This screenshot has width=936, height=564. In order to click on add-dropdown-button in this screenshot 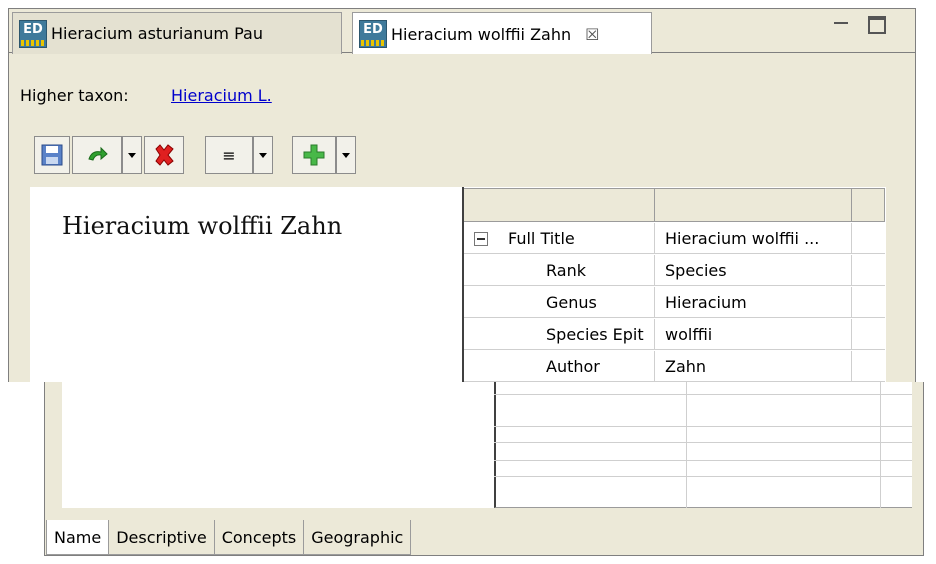, I will do `click(346, 155)`.